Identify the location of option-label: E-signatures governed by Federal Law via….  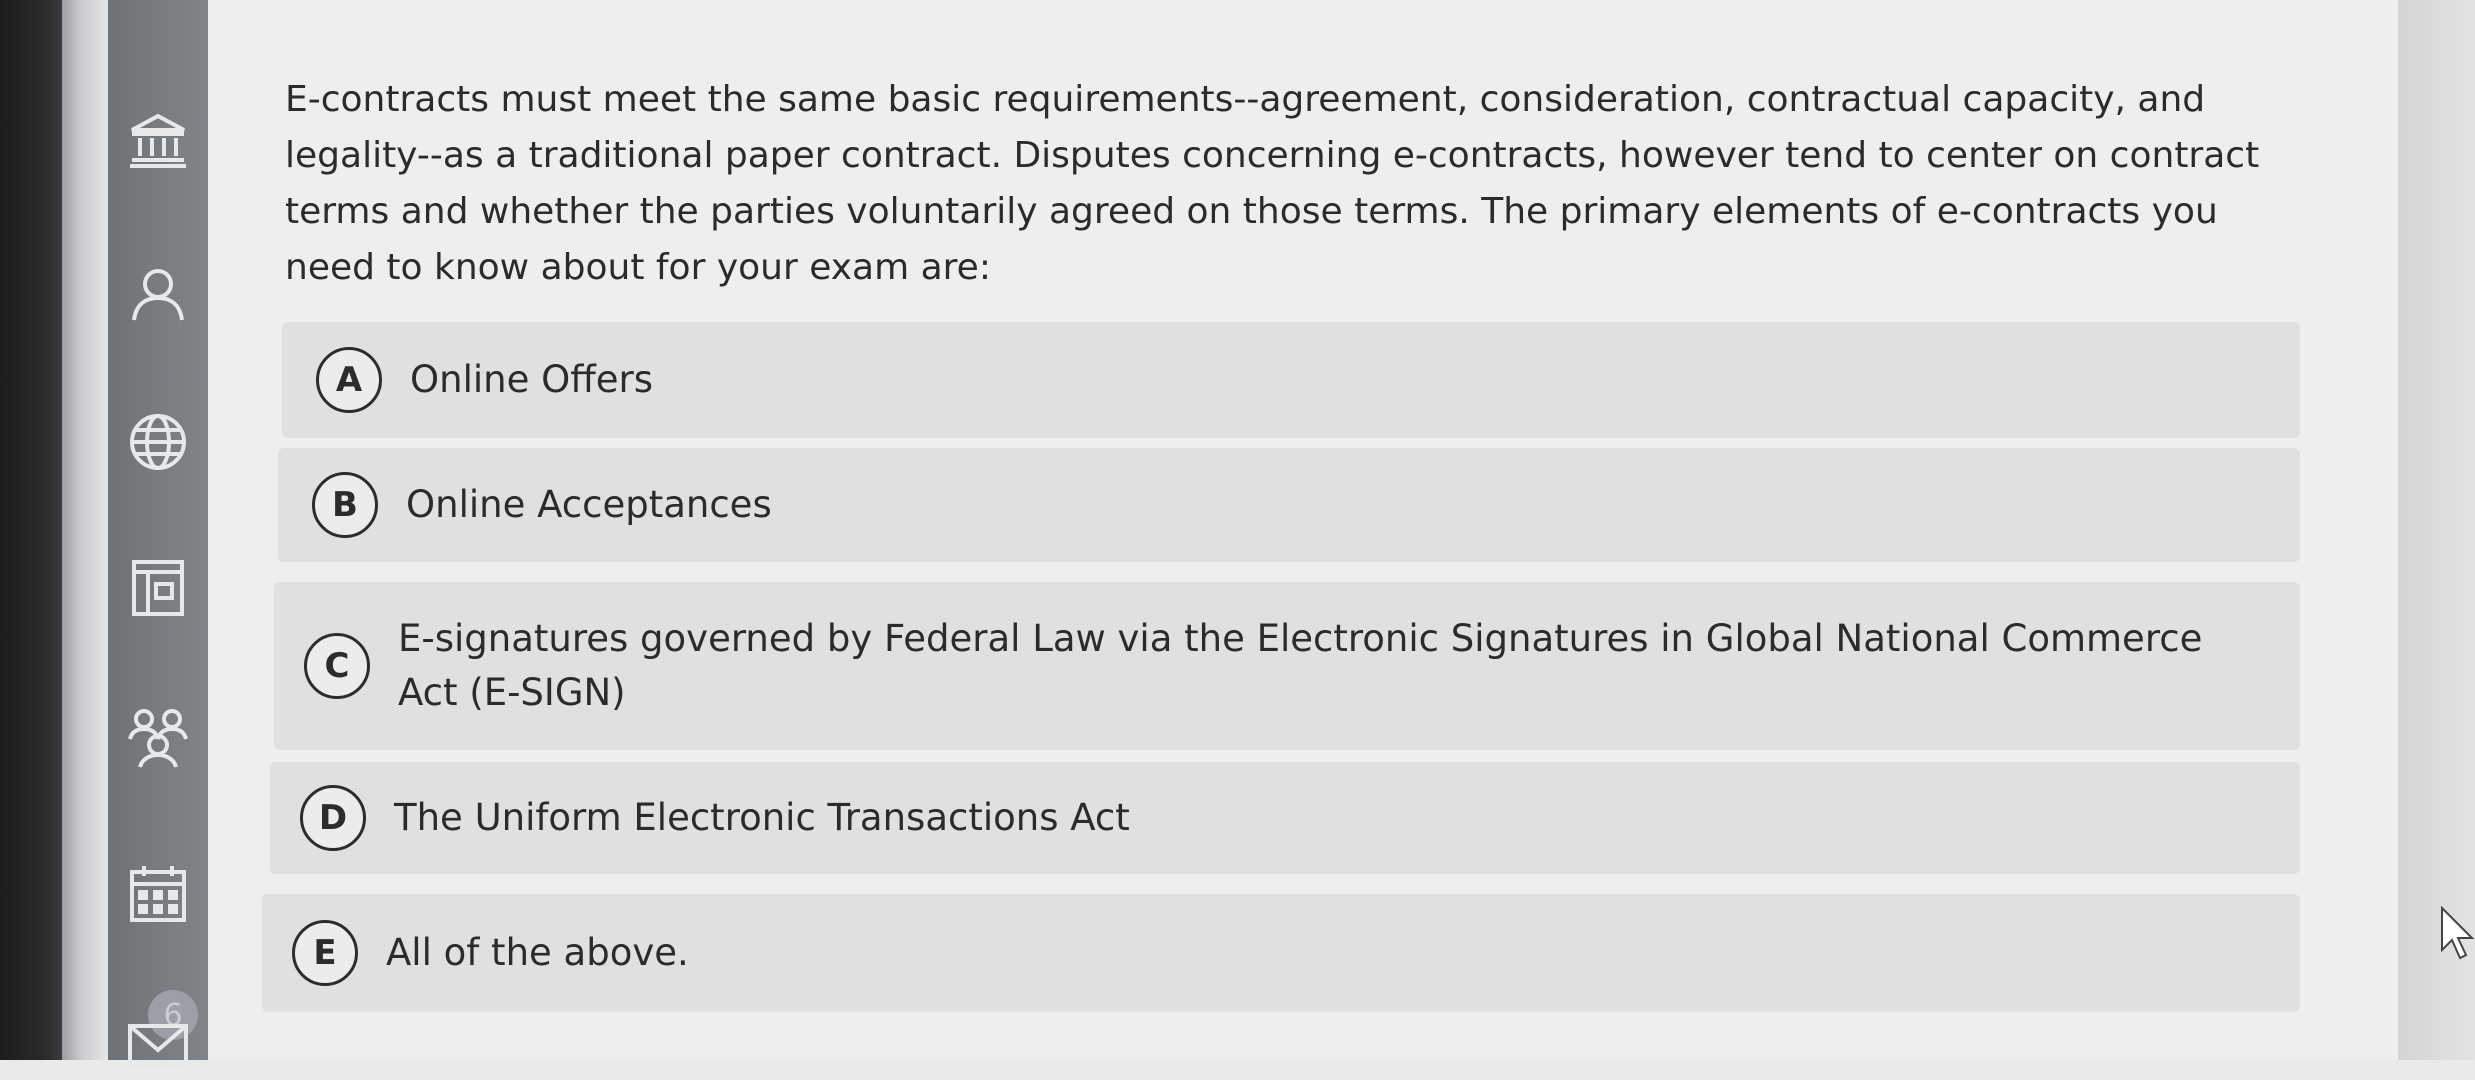
(1300, 665).